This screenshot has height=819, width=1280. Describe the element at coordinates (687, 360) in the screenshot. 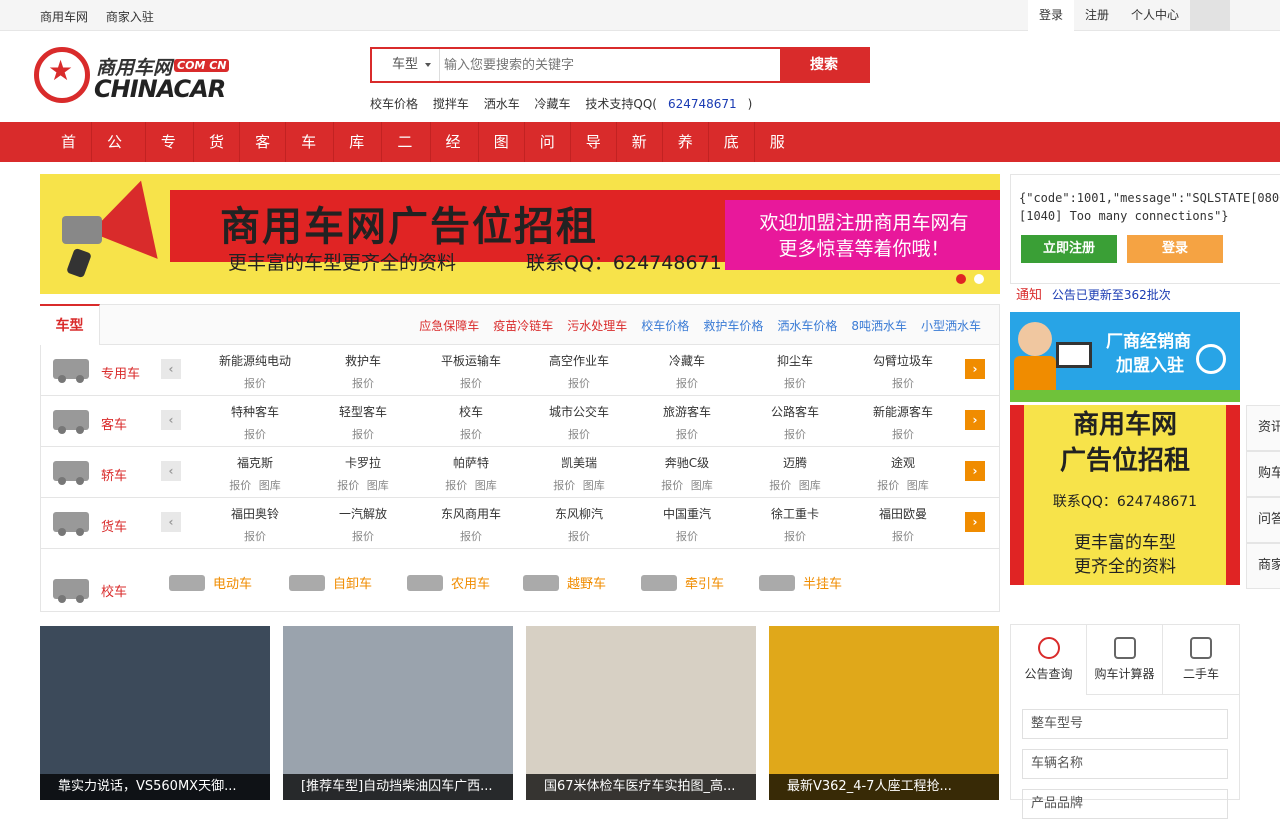

I see `item-name: 冷藏车` at that location.